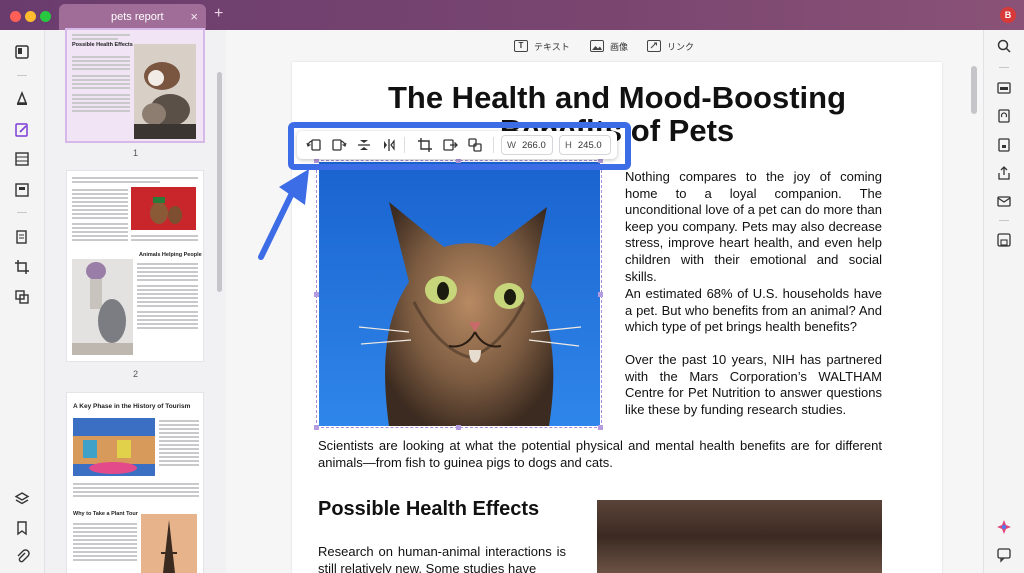 This screenshot has width=1024, height=573. Describe the element at coordinates (512, 15) in the screenshot. I see `title-bar: pets report × + B` at that location.